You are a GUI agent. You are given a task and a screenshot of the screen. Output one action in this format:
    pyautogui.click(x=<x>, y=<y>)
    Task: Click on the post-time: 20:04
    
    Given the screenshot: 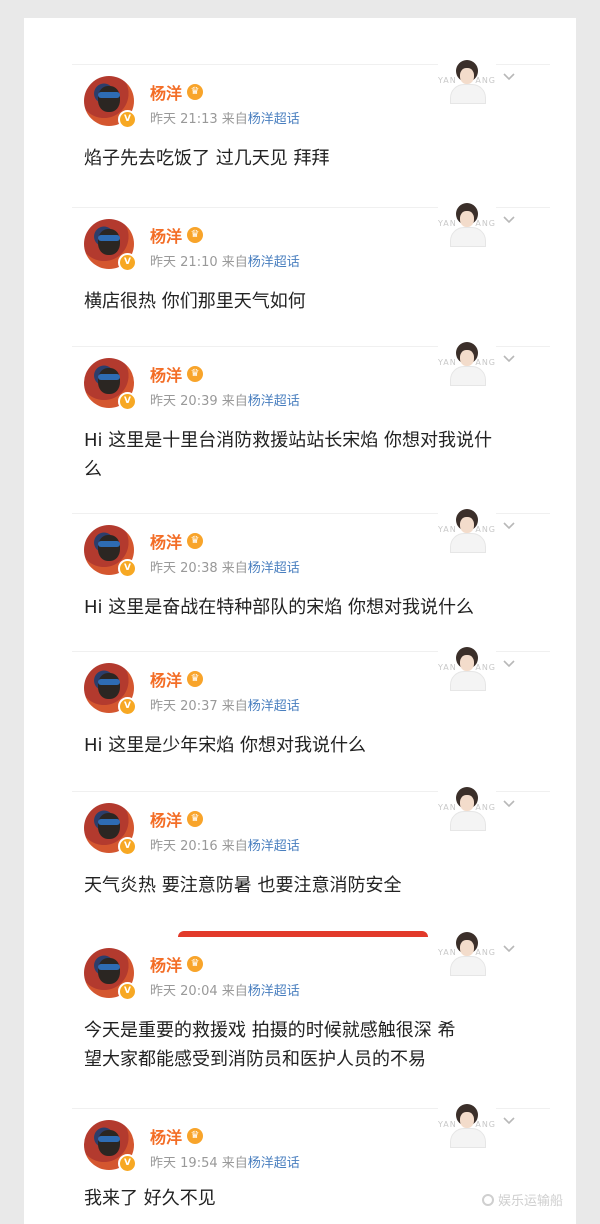 What is the action you would take?
    pyautogui.click(x=199, y=991)
    